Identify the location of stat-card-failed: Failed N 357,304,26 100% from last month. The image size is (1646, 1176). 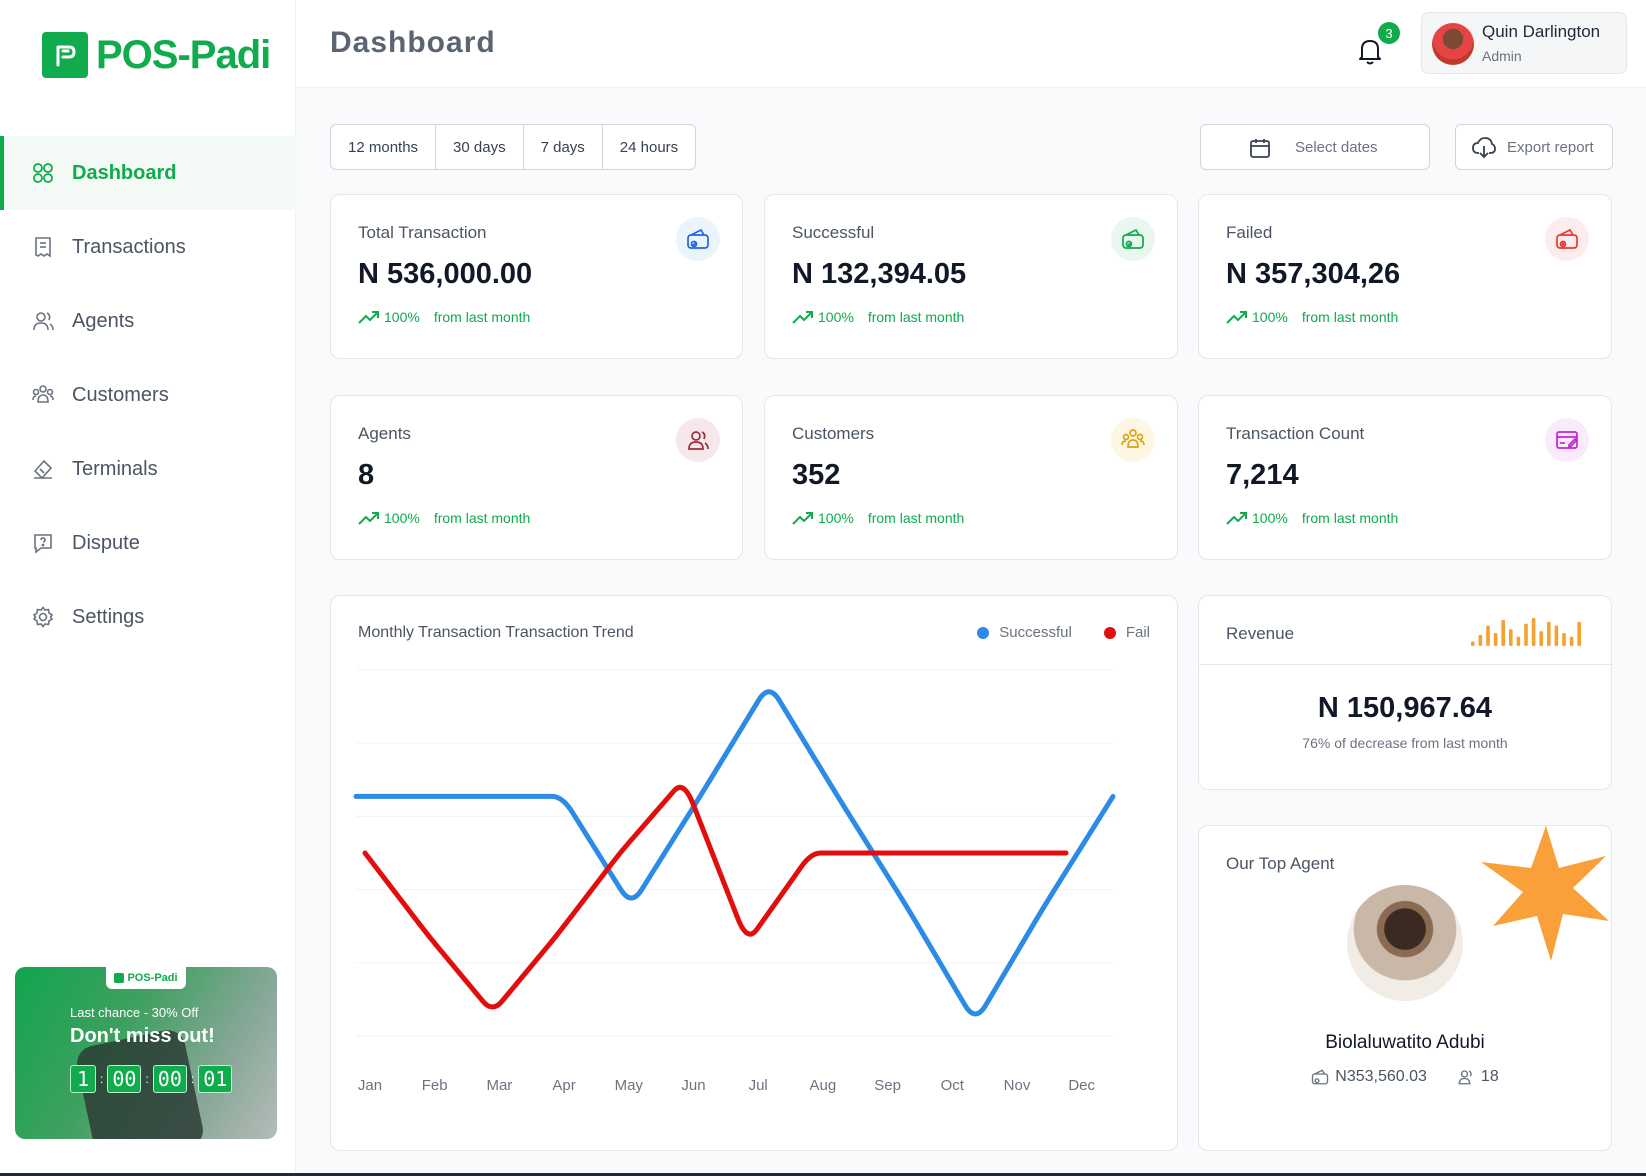
(1405, 276).